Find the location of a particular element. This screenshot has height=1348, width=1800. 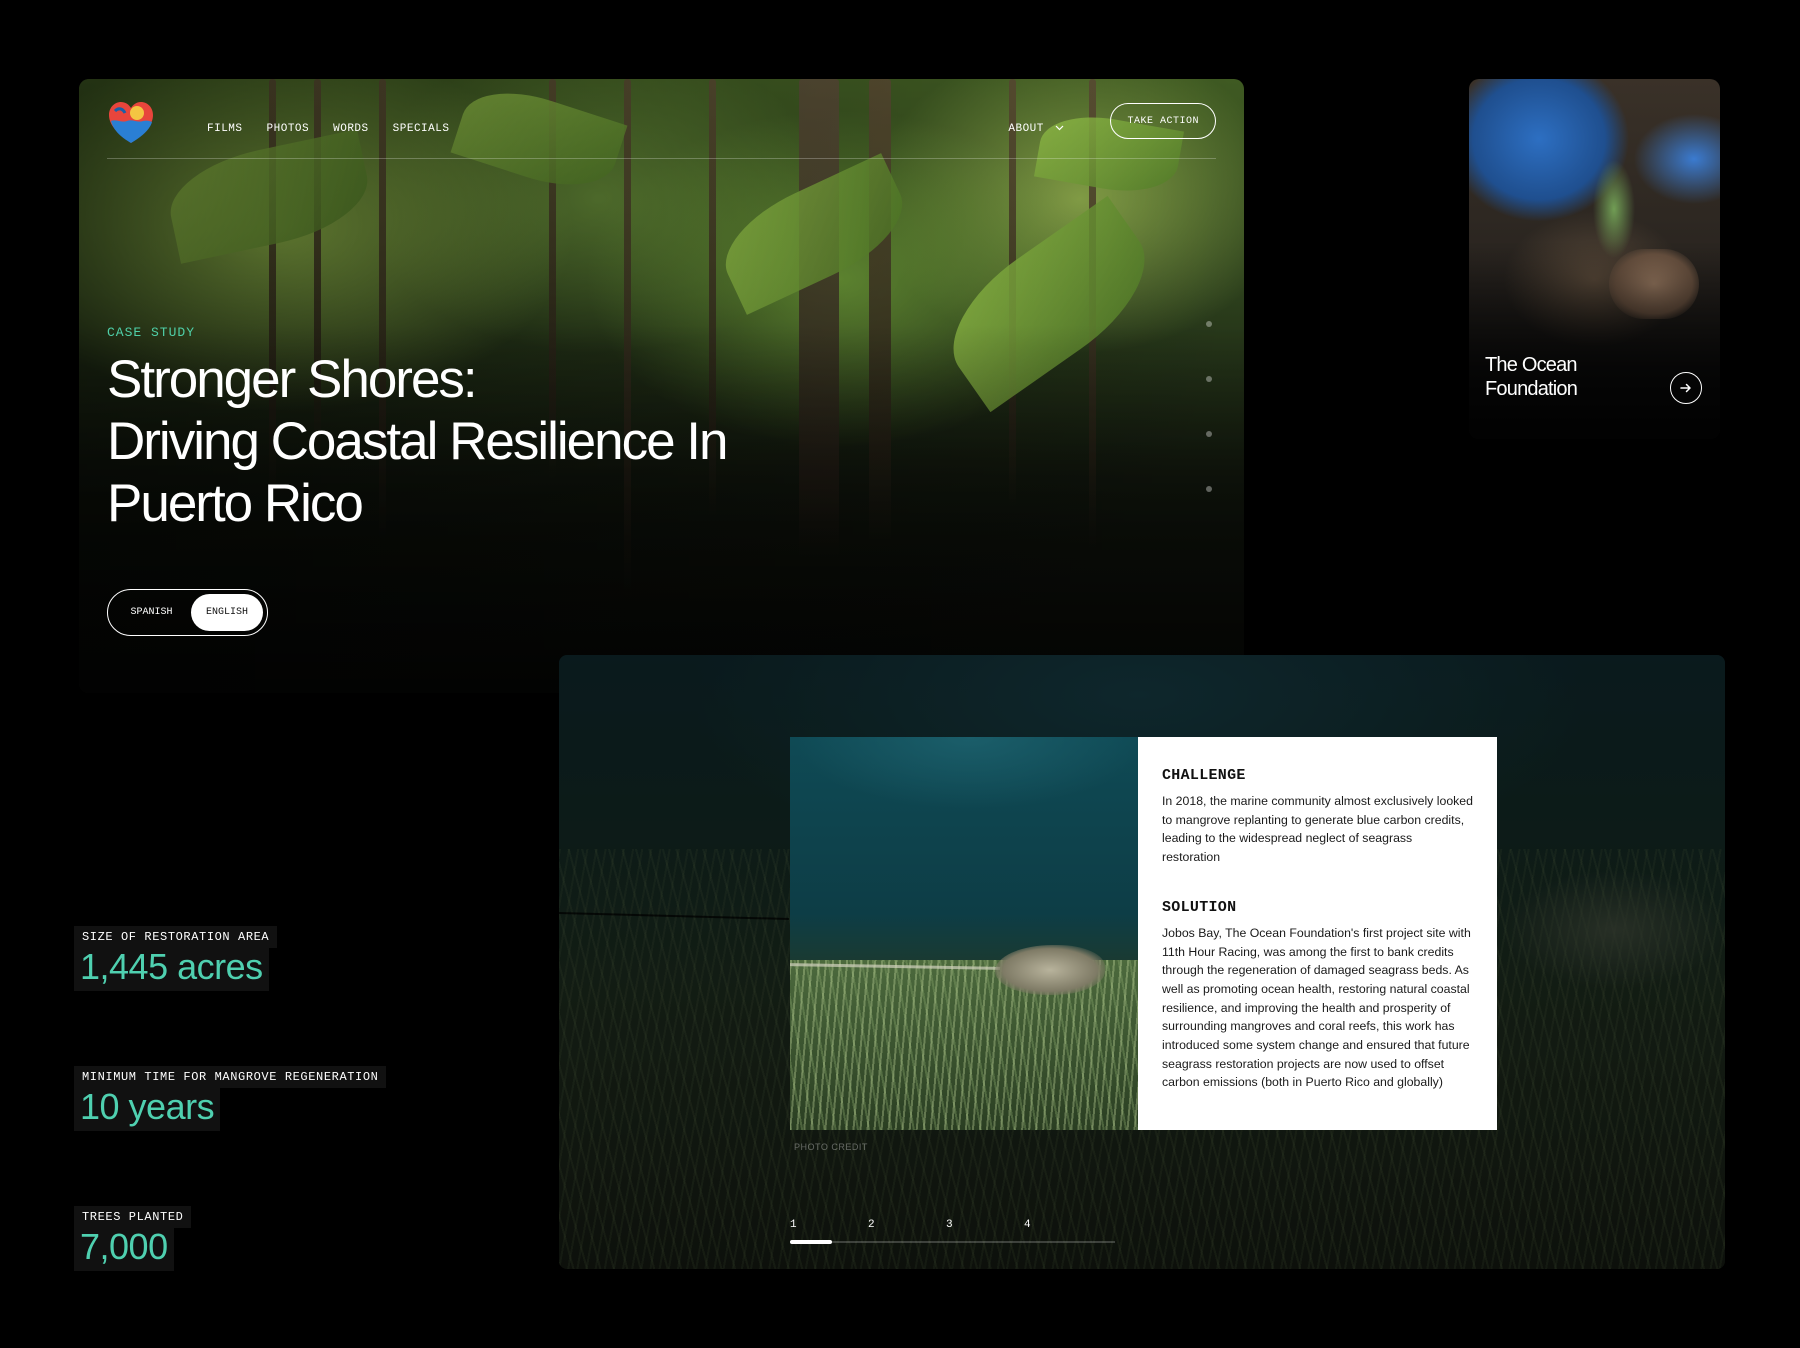

pager-progress is located at coordinates (811, 1242).